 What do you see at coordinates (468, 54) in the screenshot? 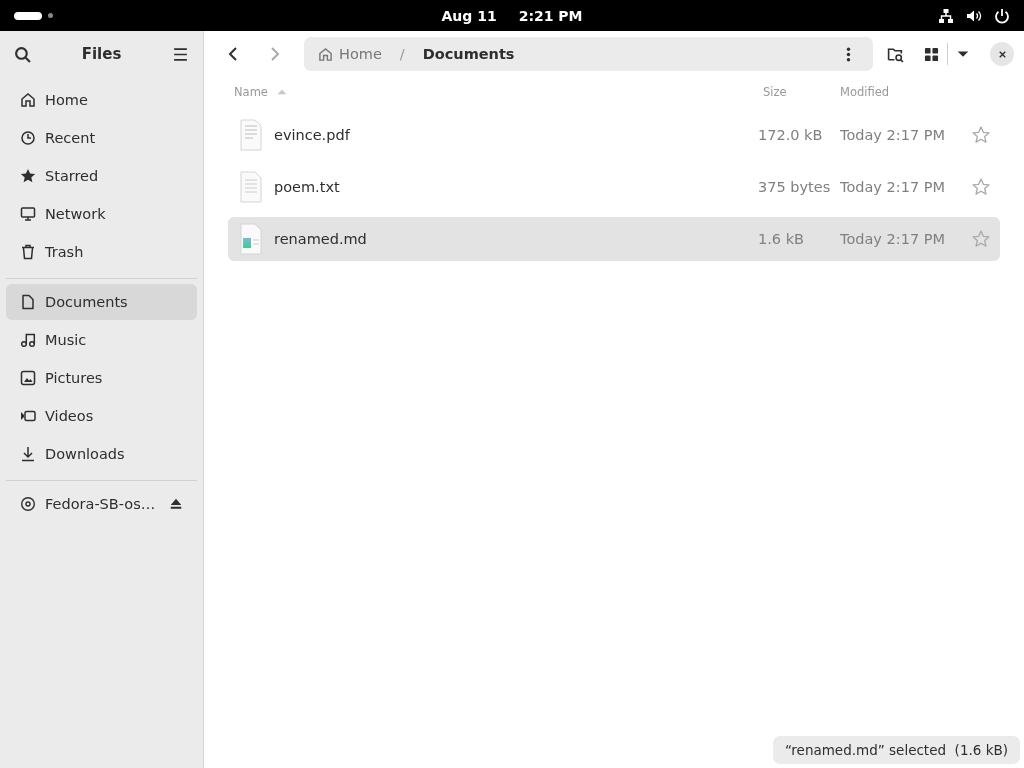
I see `path-crumb: Documents` at bounding box center [468, 54].